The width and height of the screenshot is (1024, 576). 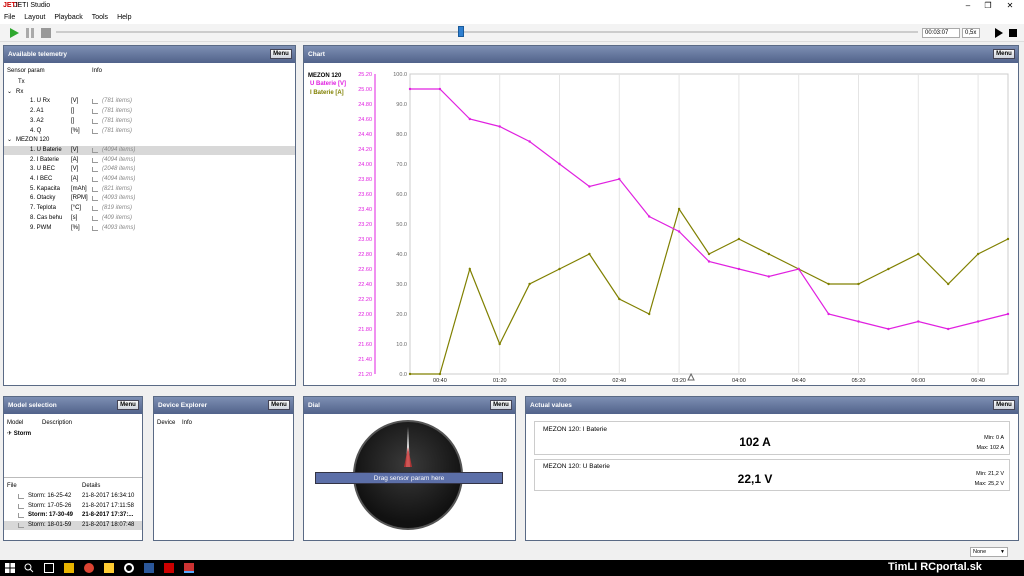 What do you see at coordinates (149, 82) in the screenshot?
I see `telemetry-row: Tx` at bounding box center [149, 82].